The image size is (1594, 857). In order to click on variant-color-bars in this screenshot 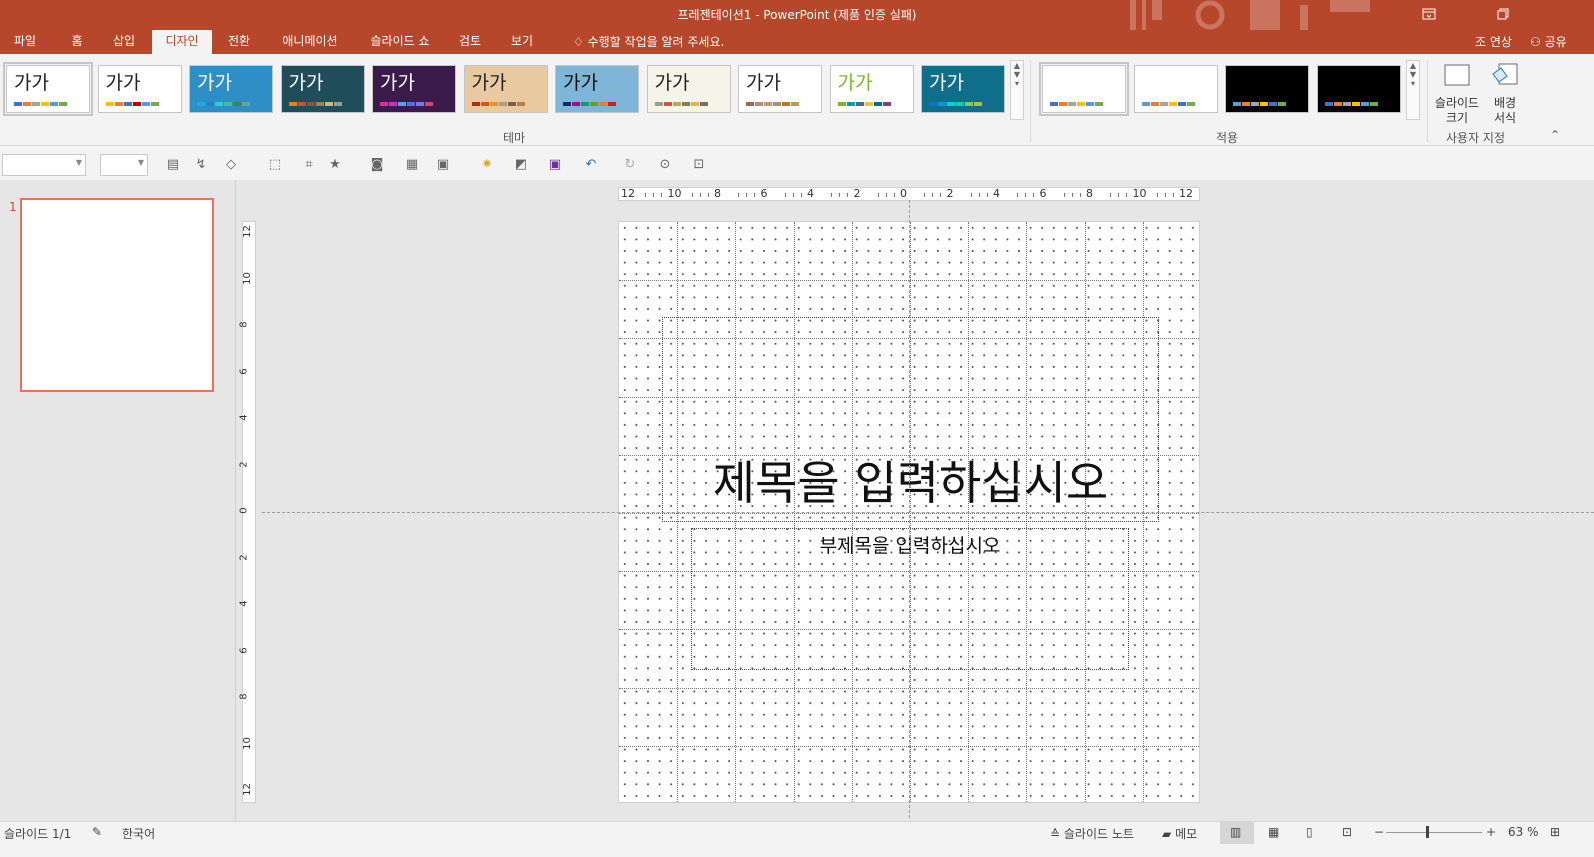, I will do `click(1351, 104)`.